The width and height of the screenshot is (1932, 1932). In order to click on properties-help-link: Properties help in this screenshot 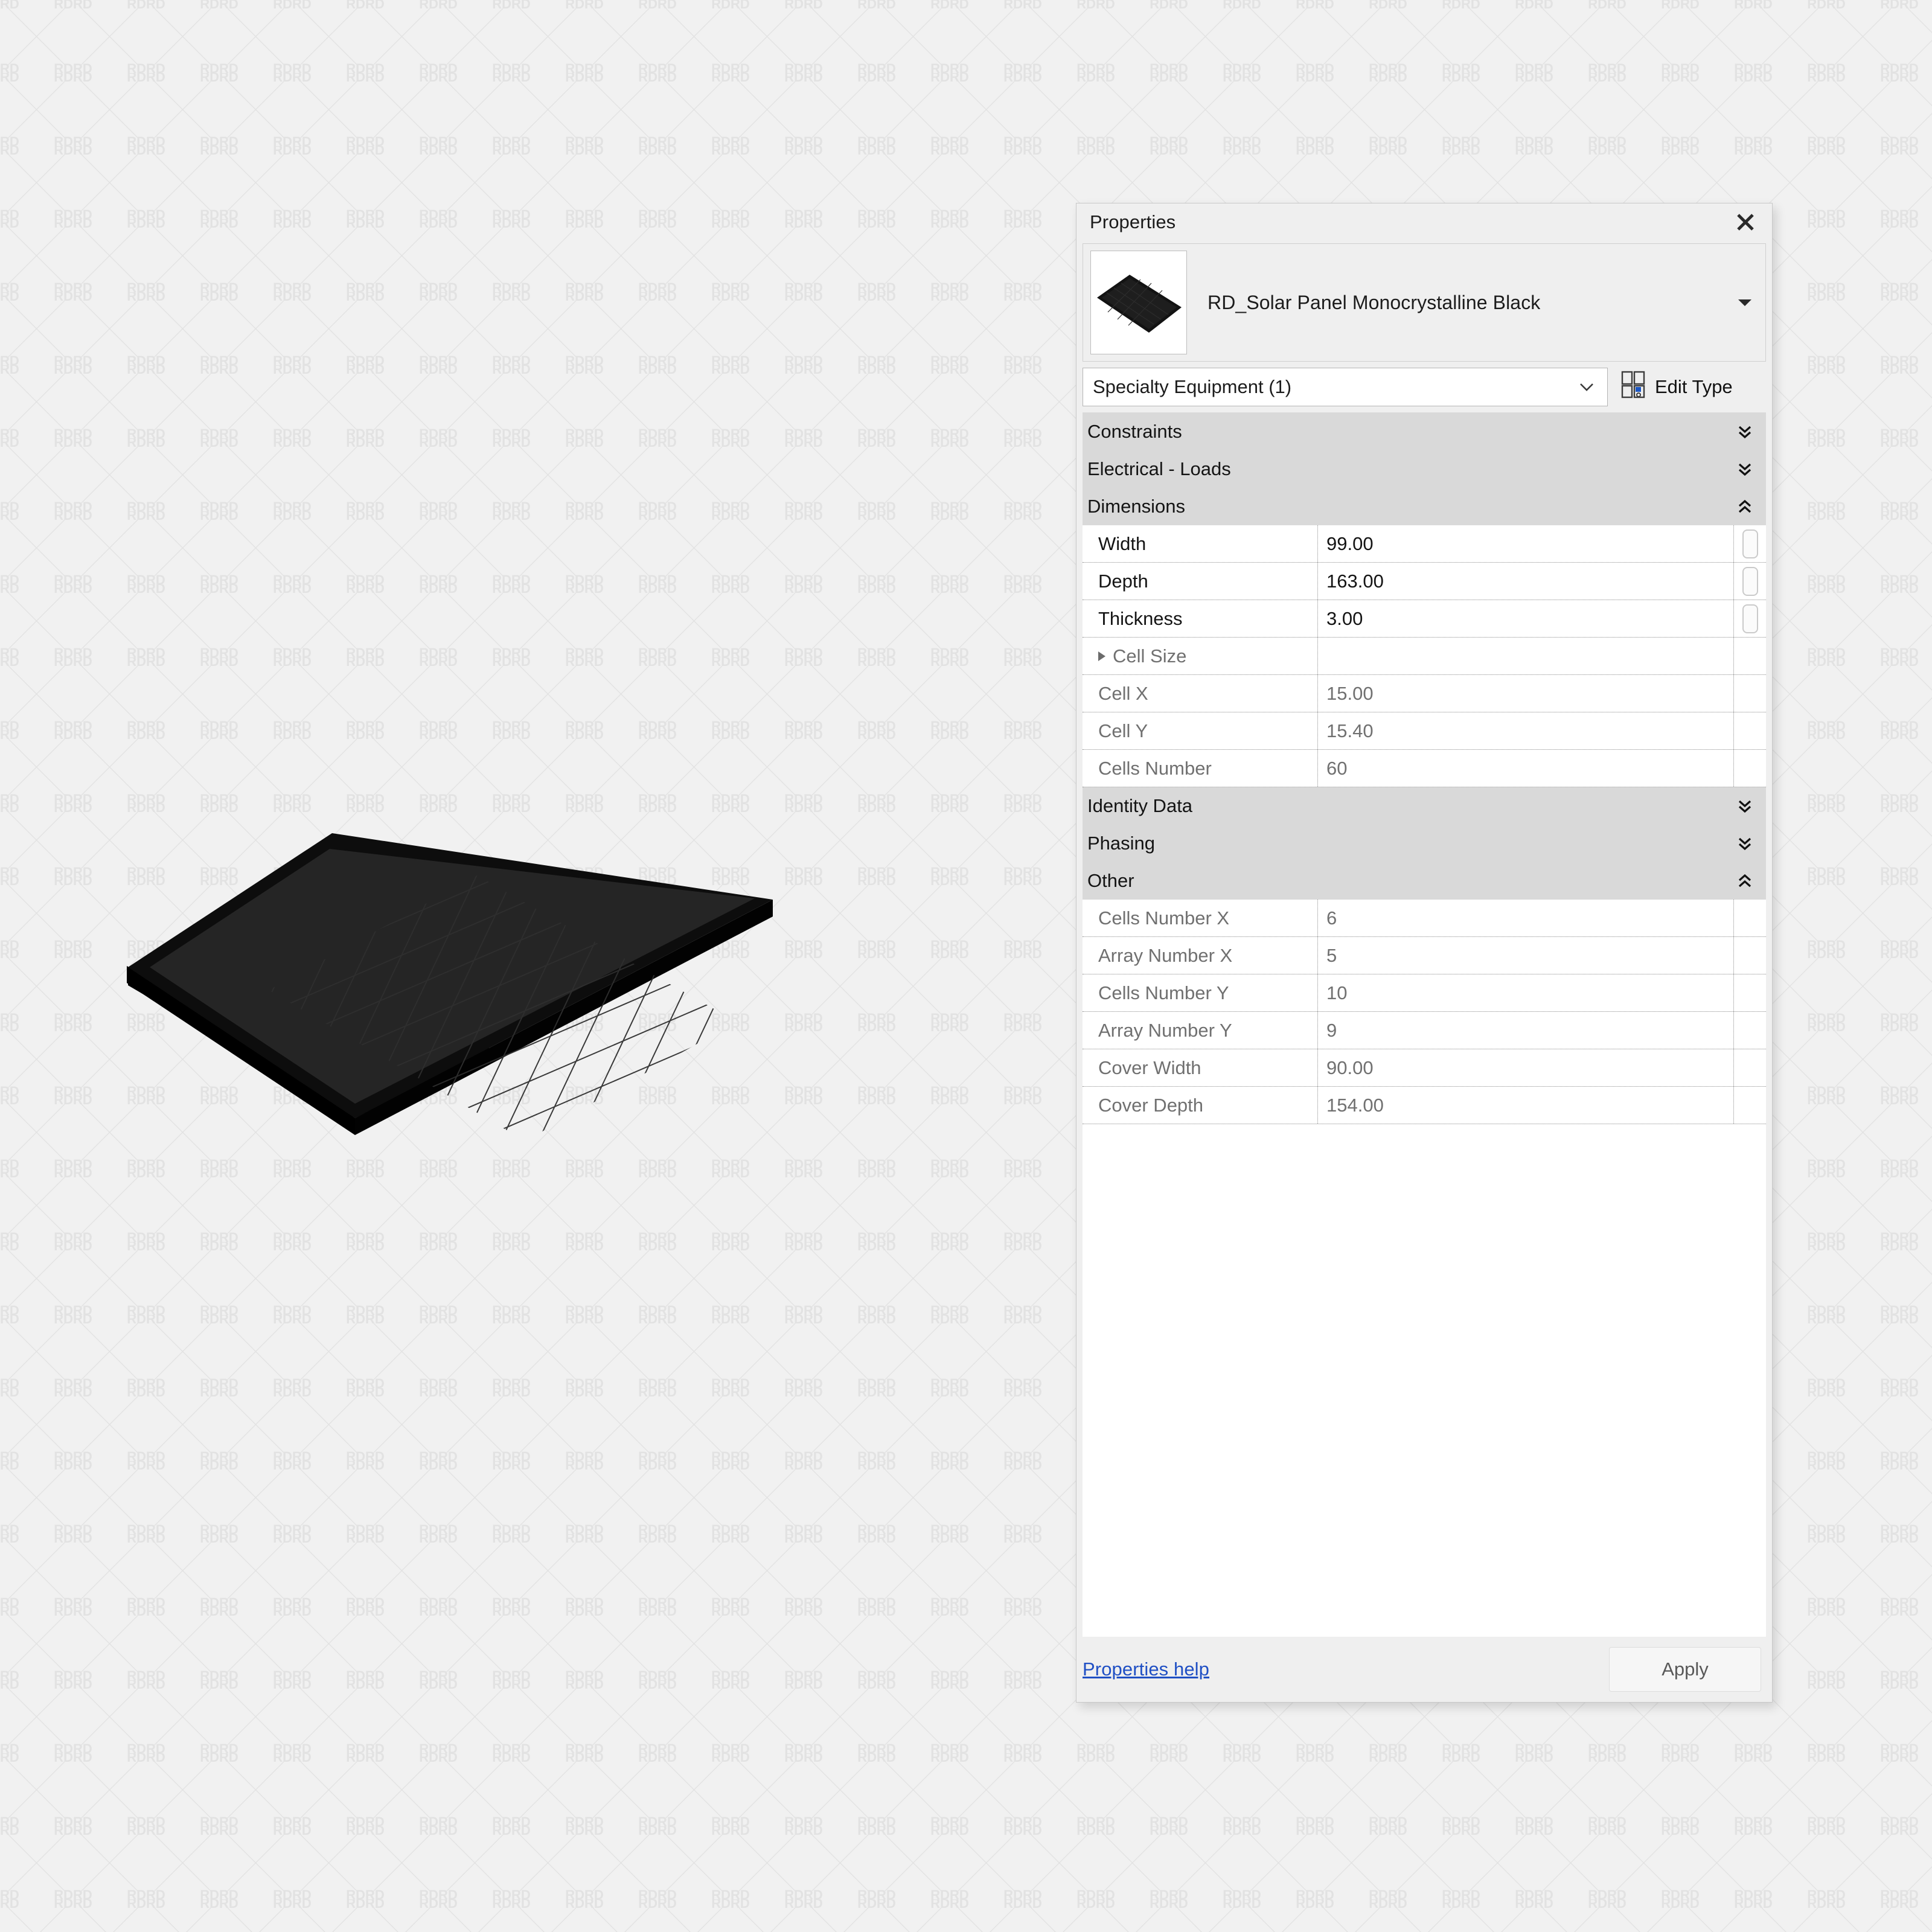, I will do `click(1146, 1670)`.